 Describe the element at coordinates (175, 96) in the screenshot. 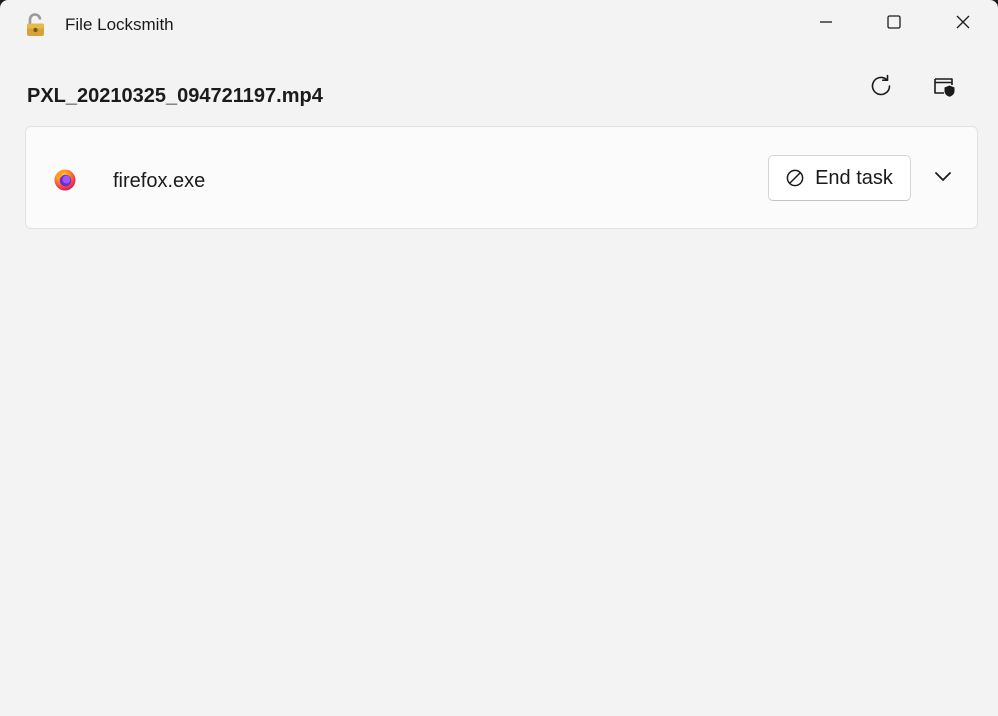

I see `locked-file-name: PXL_20210325_094721197.mp4` at that location.